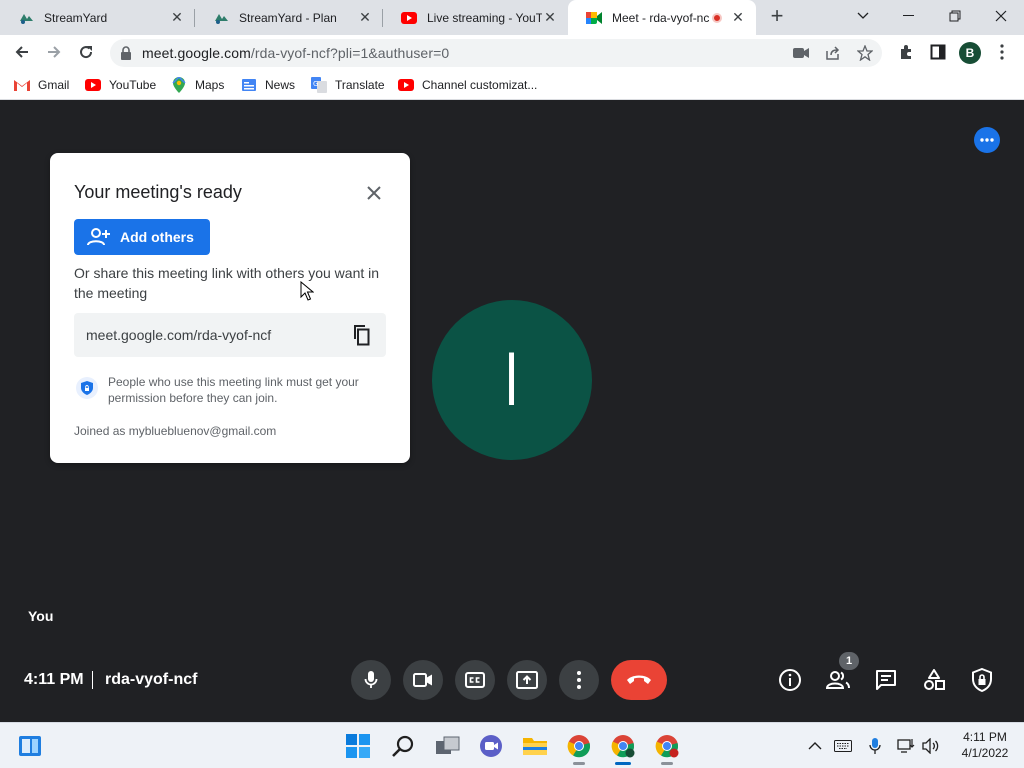  I want to click on tab-title: StreamYard - Plan, so click(288, 17).